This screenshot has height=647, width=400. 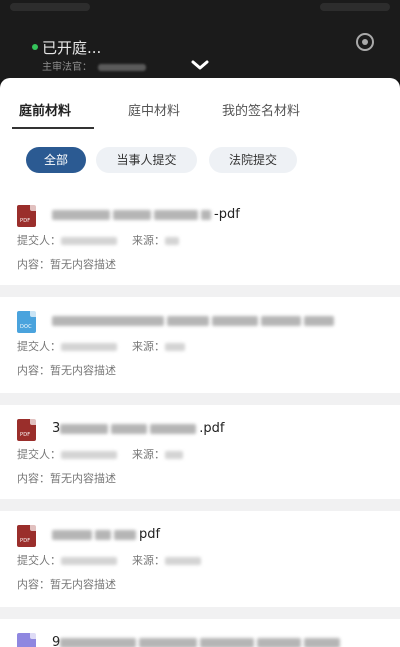 What do you see at coordinates (200, 40) in the screenshot?
I see `top-bar: 已开庭... 主审法官：` at bounding box center [200, 40].